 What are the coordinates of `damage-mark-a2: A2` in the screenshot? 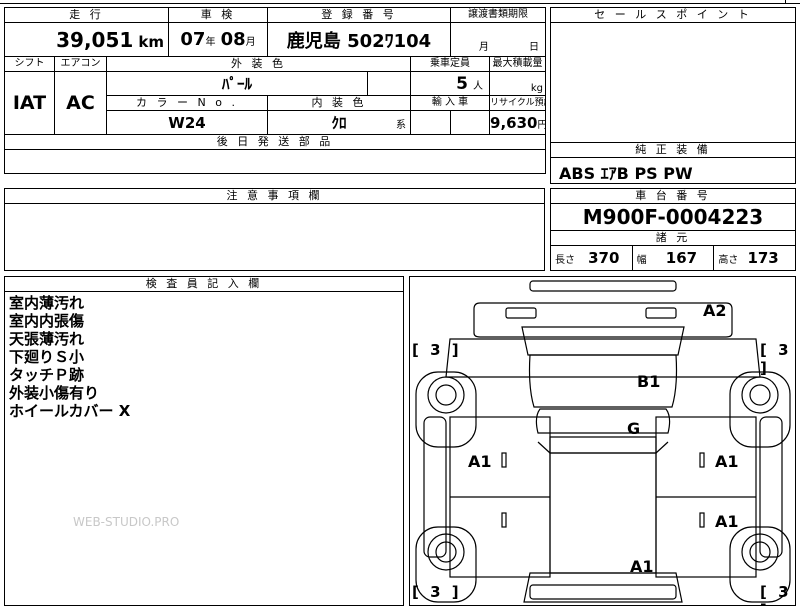 It's located at (715, 310).